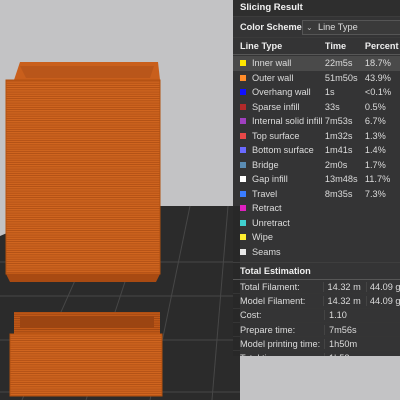 The height and width of the screenshot is (400, 400). Describe the element at coordinates (272, 63) in the screenshot. I see `line-type-label: Inner wall` at that location.